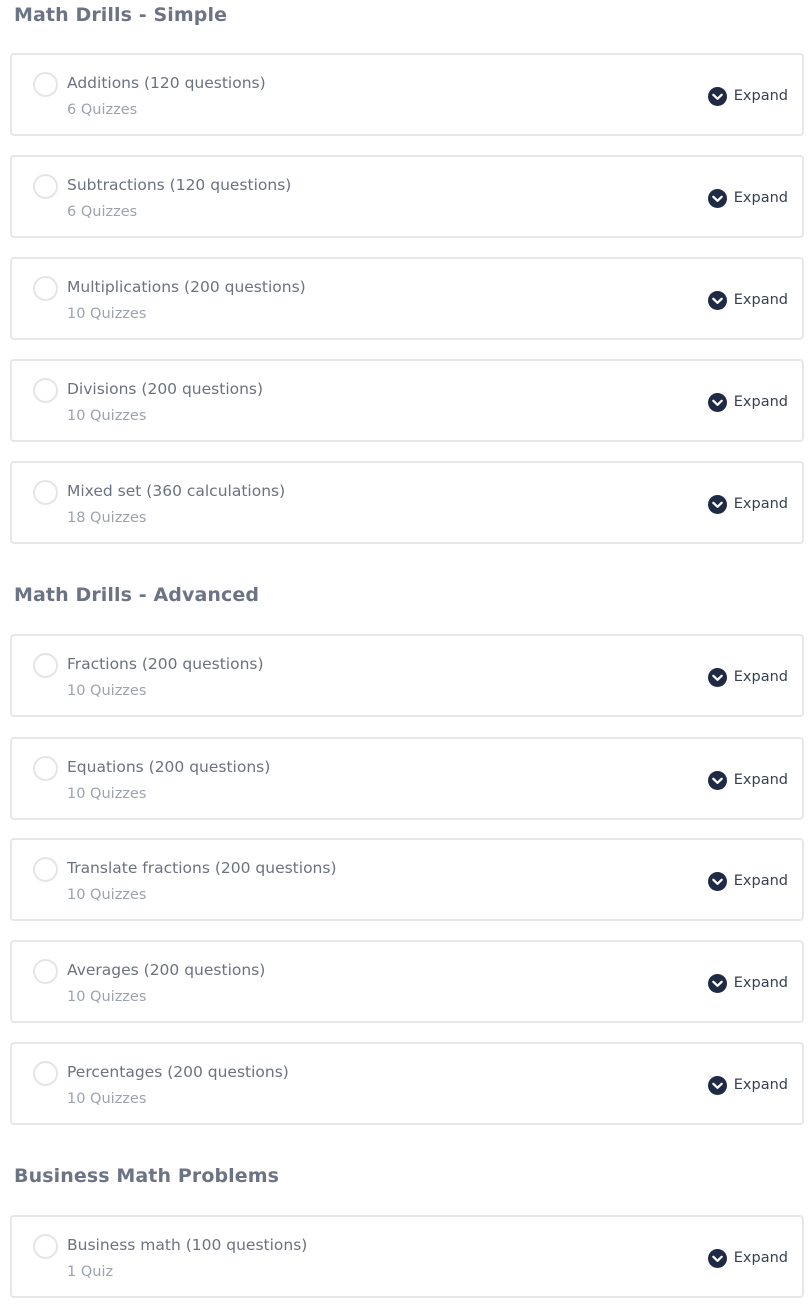  What do you see at coordinates (187, 1245) in the screenshot?
I see `course-item-title: Business math (100 questions)` at bounding box center [187, 1245].